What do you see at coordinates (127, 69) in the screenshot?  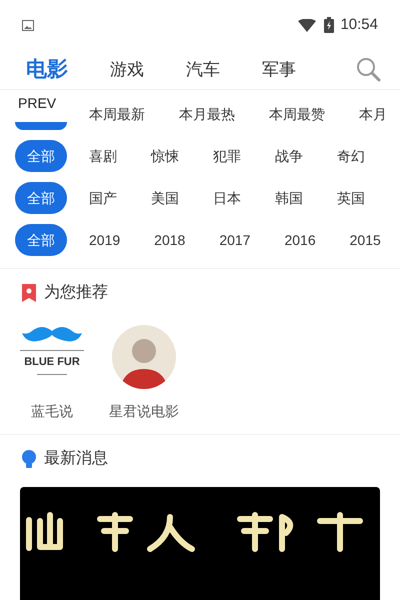 I see `category-tab: 游戏` at bounding box center [127, 69].